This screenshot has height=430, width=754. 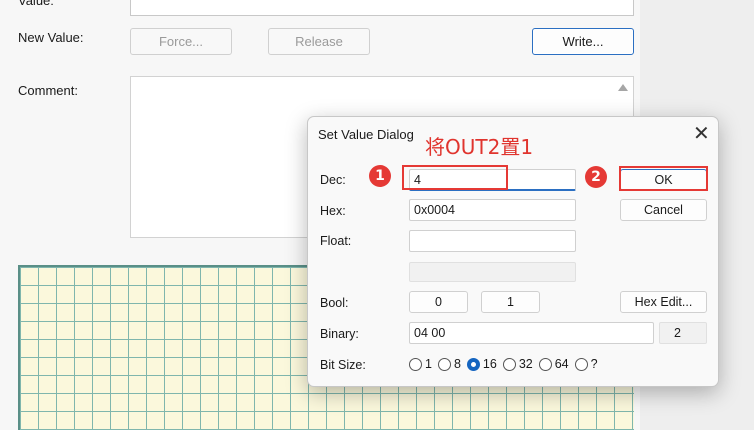 I want to click on binary-byte-count: 2, so click(x=683, y=333).